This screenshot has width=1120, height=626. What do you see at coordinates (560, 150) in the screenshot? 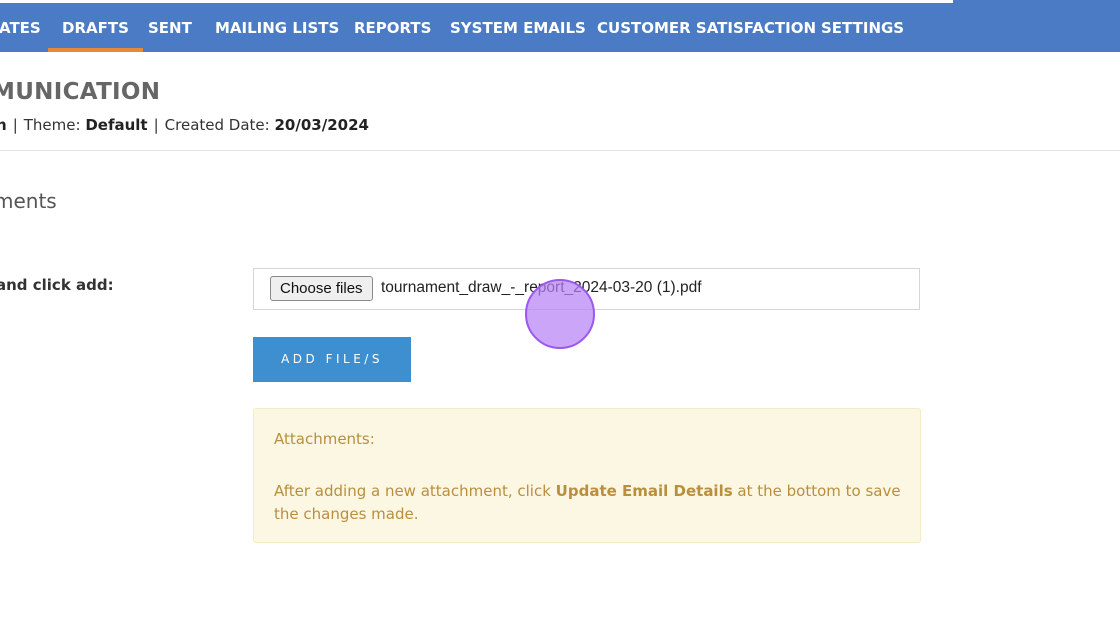
I see `header-divider` at bounding box center [560, 150].